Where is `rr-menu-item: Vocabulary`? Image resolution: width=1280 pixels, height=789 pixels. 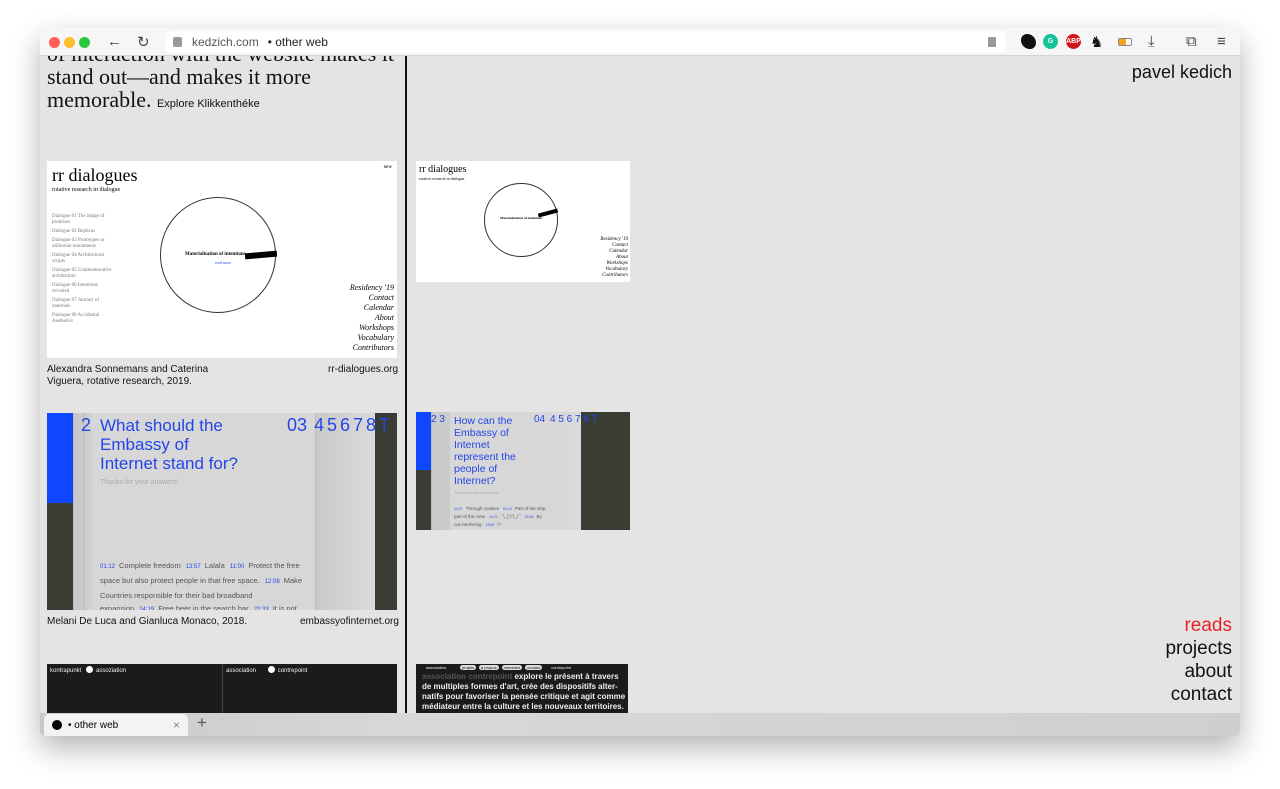
rr-menu-item: Vocabulary is located at coordinates (372, 338).